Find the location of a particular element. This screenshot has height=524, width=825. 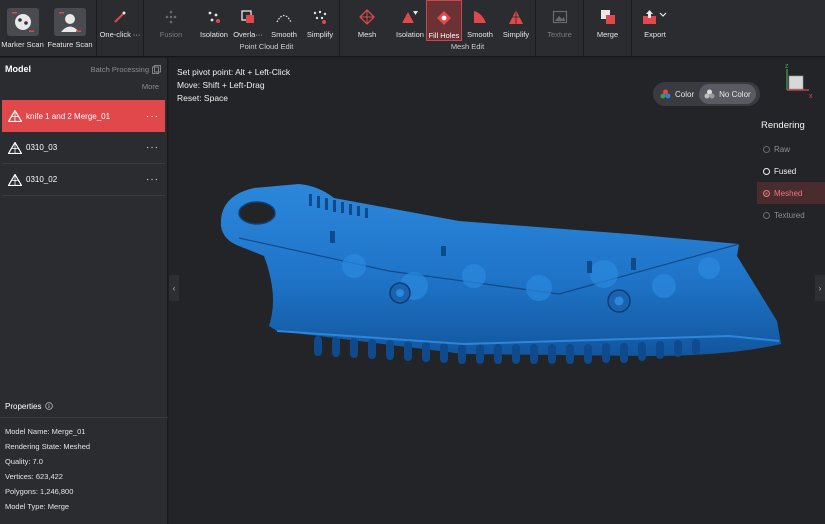

pc-smooth-button: Smooth is located at coordinates (284, 20).